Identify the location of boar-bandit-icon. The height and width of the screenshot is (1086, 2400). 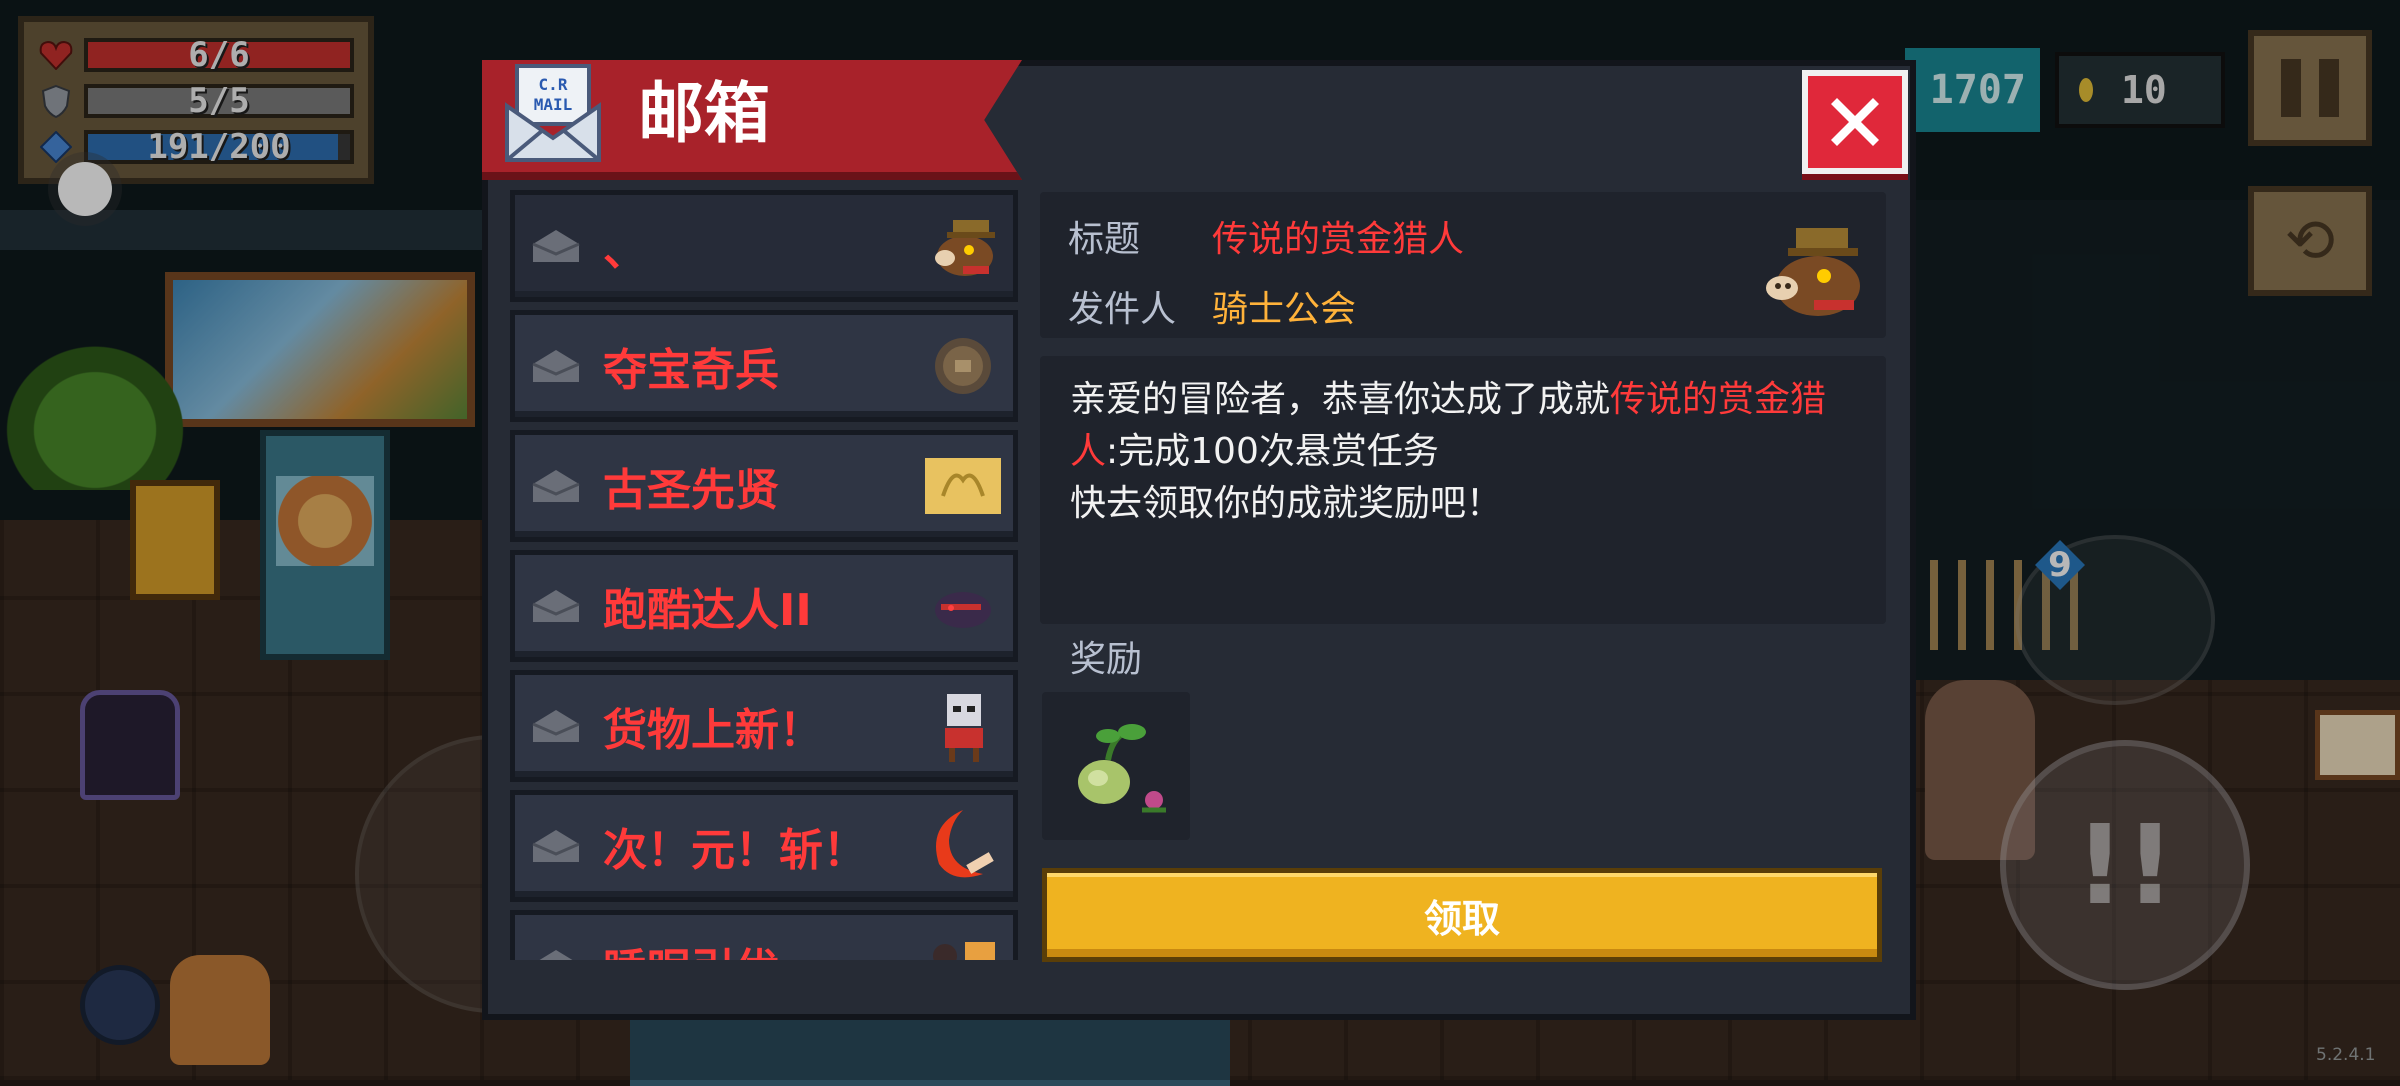
(965, 248).